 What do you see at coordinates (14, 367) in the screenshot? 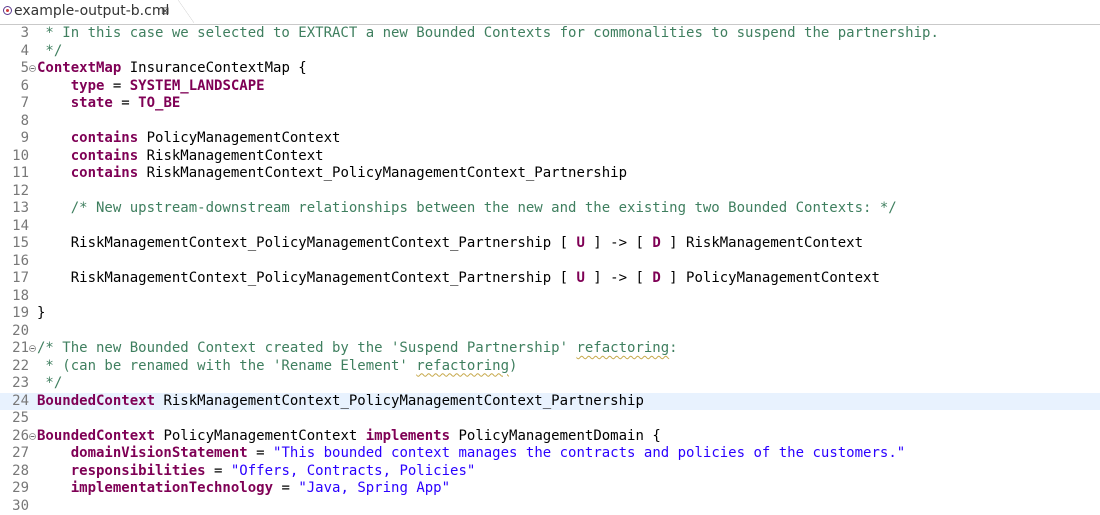
I see `line-number: 22` at bounding box center [14, 367].